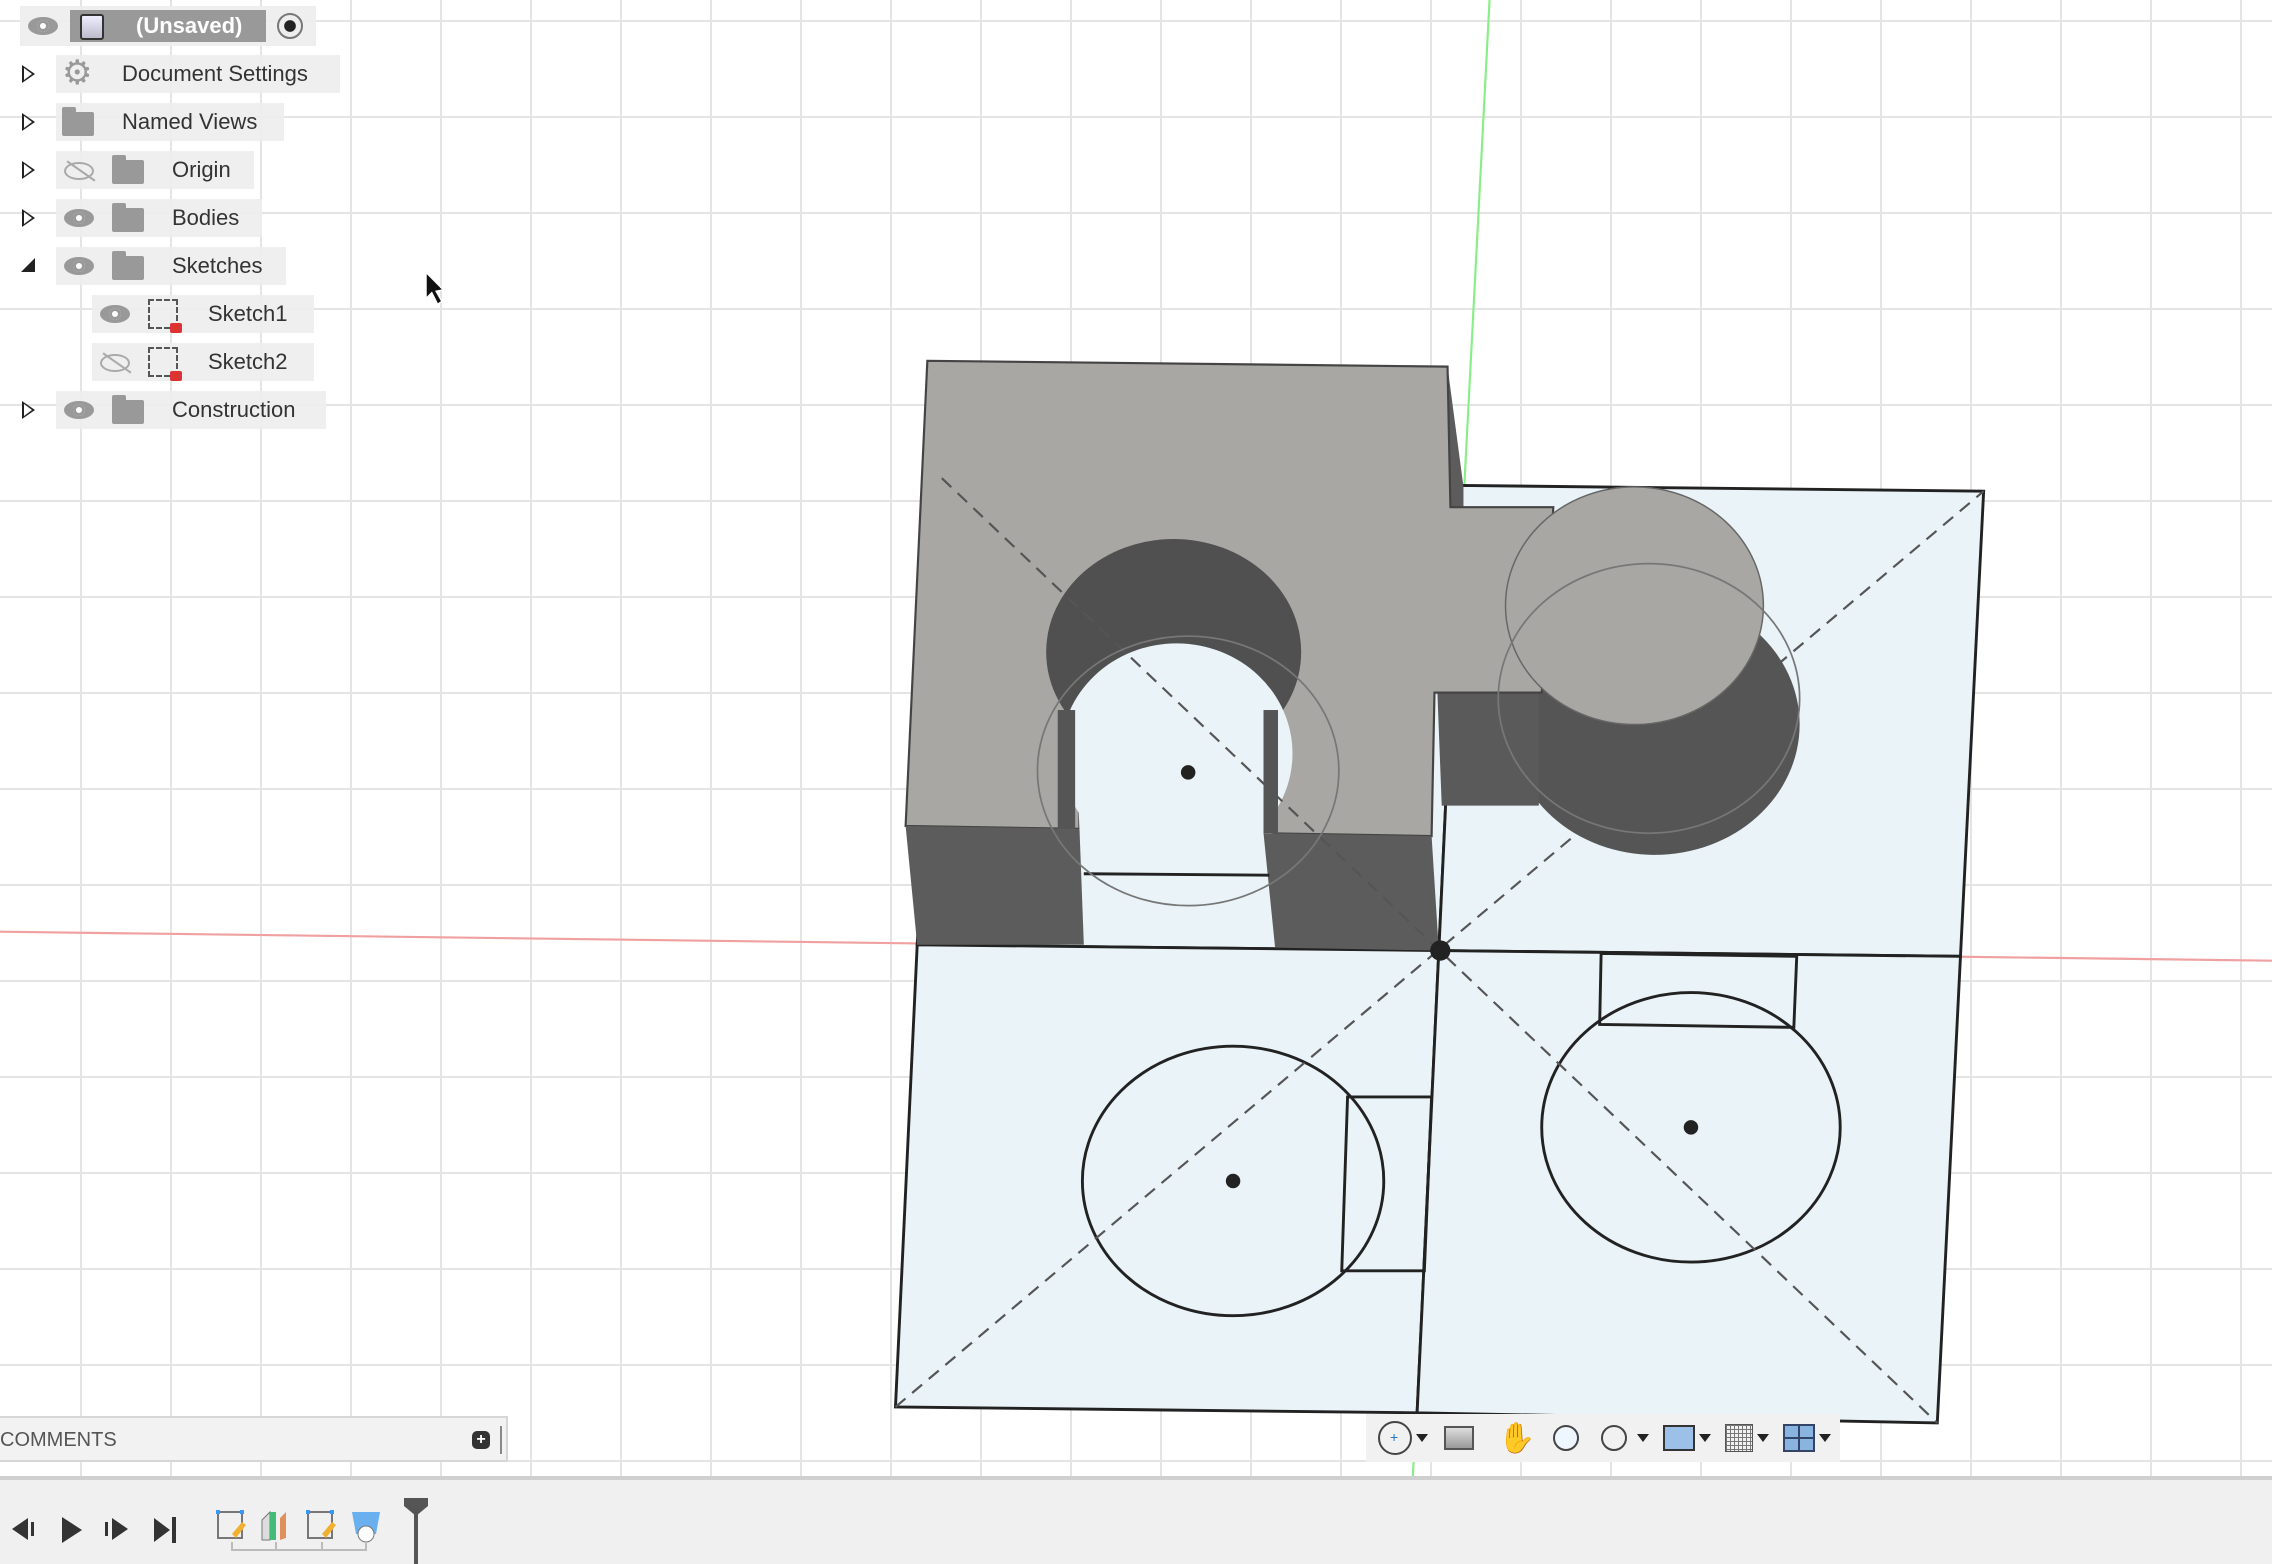  Describe the element at coordinates (1176, 753) in the screenshot. I see `keyhole-bottom` at that location.